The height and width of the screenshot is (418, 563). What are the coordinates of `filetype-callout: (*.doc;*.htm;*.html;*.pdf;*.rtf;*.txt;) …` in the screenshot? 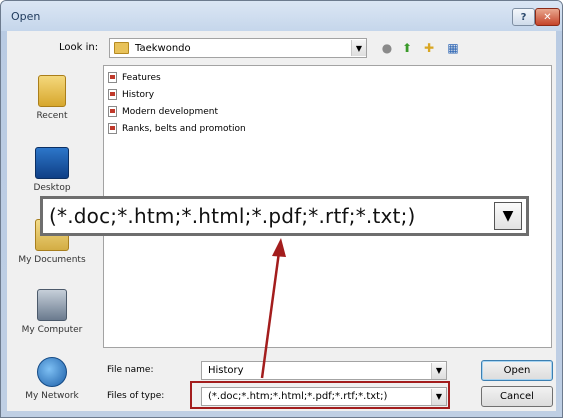 It's located at (284, 216).